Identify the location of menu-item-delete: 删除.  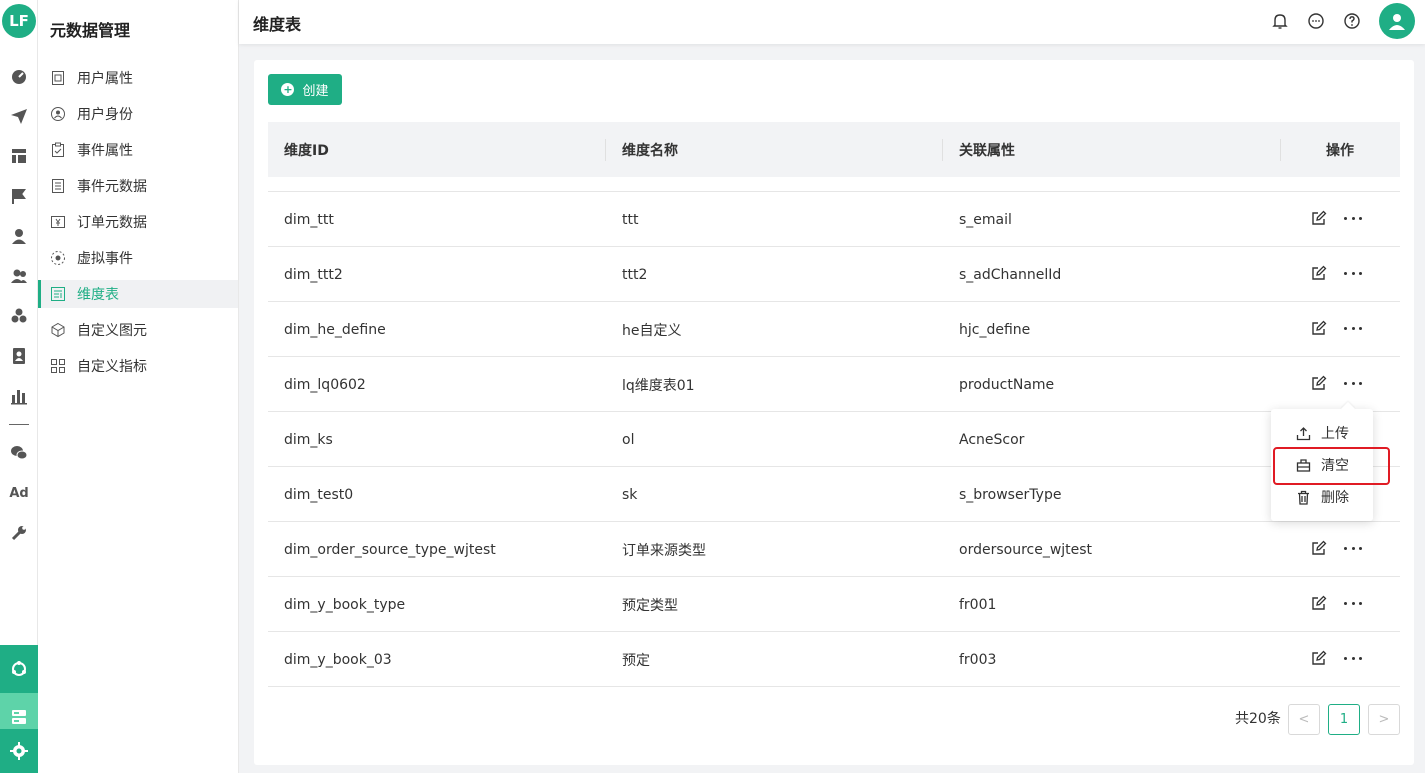
(1322, 497).